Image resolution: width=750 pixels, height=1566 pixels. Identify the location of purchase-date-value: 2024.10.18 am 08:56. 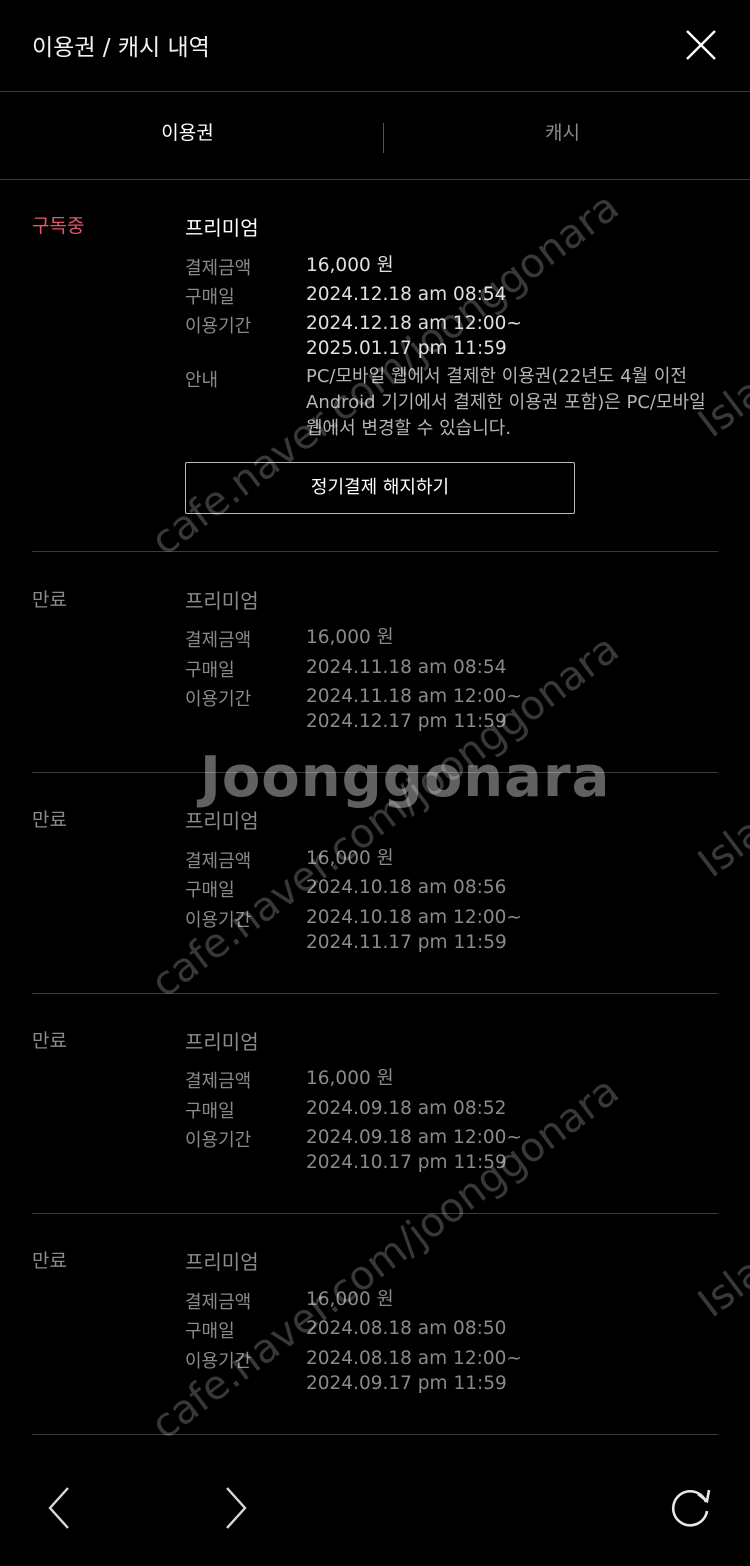
(406, 887).